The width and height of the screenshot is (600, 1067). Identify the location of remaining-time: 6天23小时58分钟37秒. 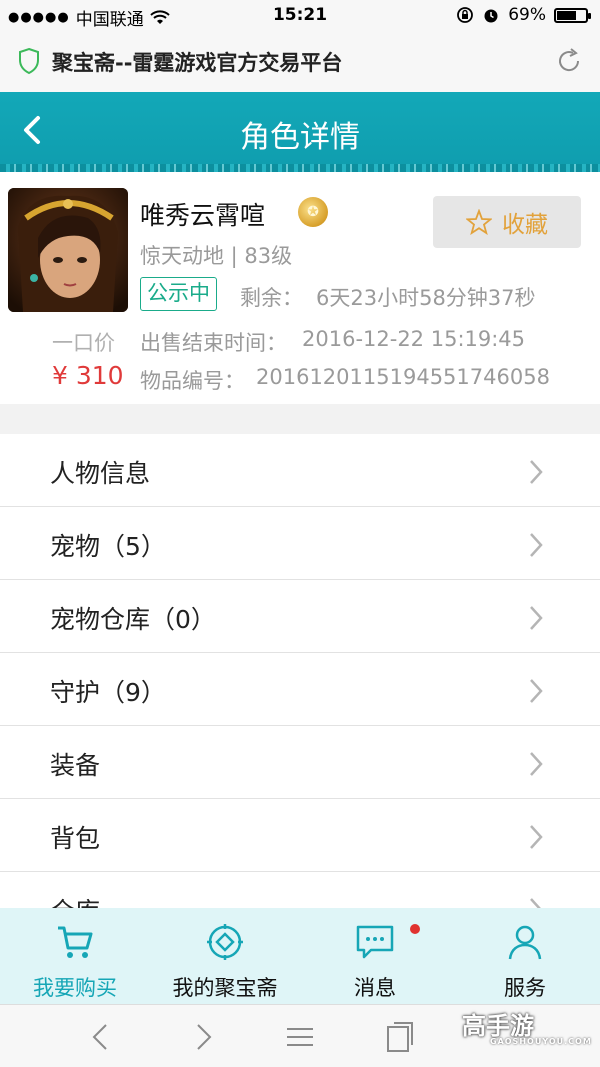
(426, 298).